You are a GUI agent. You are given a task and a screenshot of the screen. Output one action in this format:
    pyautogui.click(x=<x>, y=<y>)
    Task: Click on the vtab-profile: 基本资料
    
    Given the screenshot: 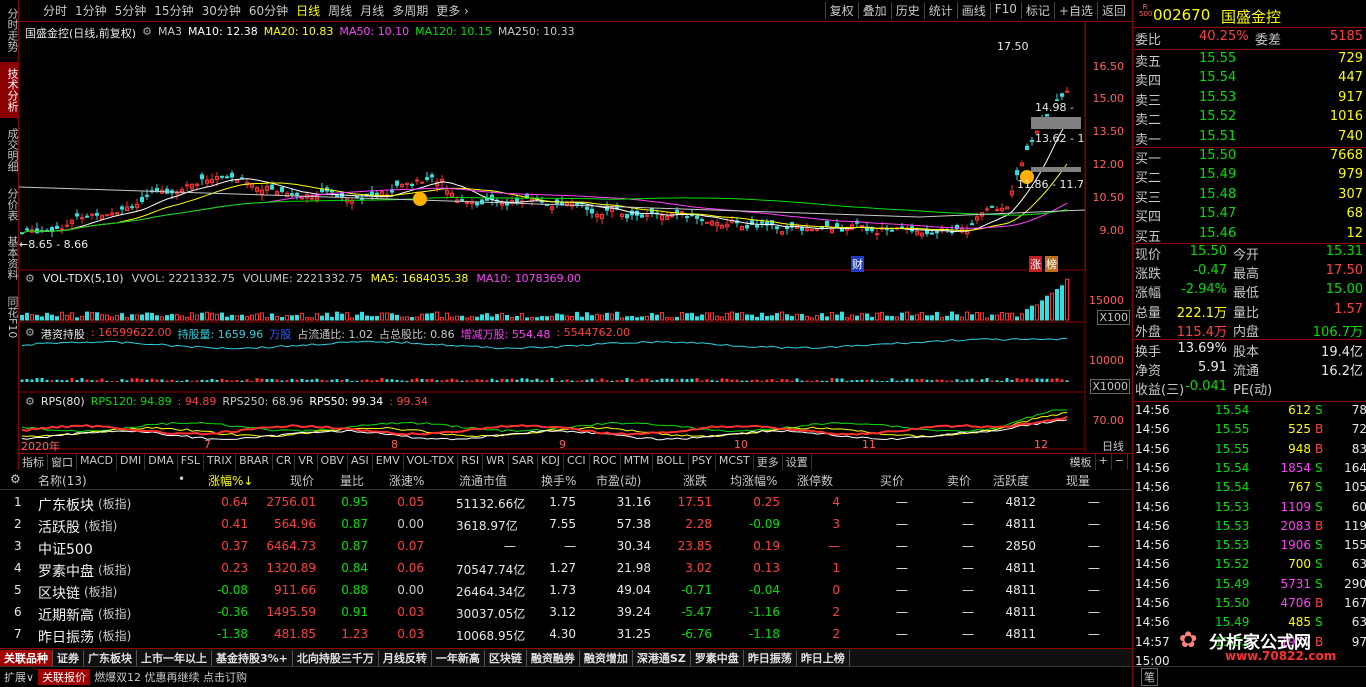 What is the action you would take?
    pyautogui.click(x=9, y=258)
    